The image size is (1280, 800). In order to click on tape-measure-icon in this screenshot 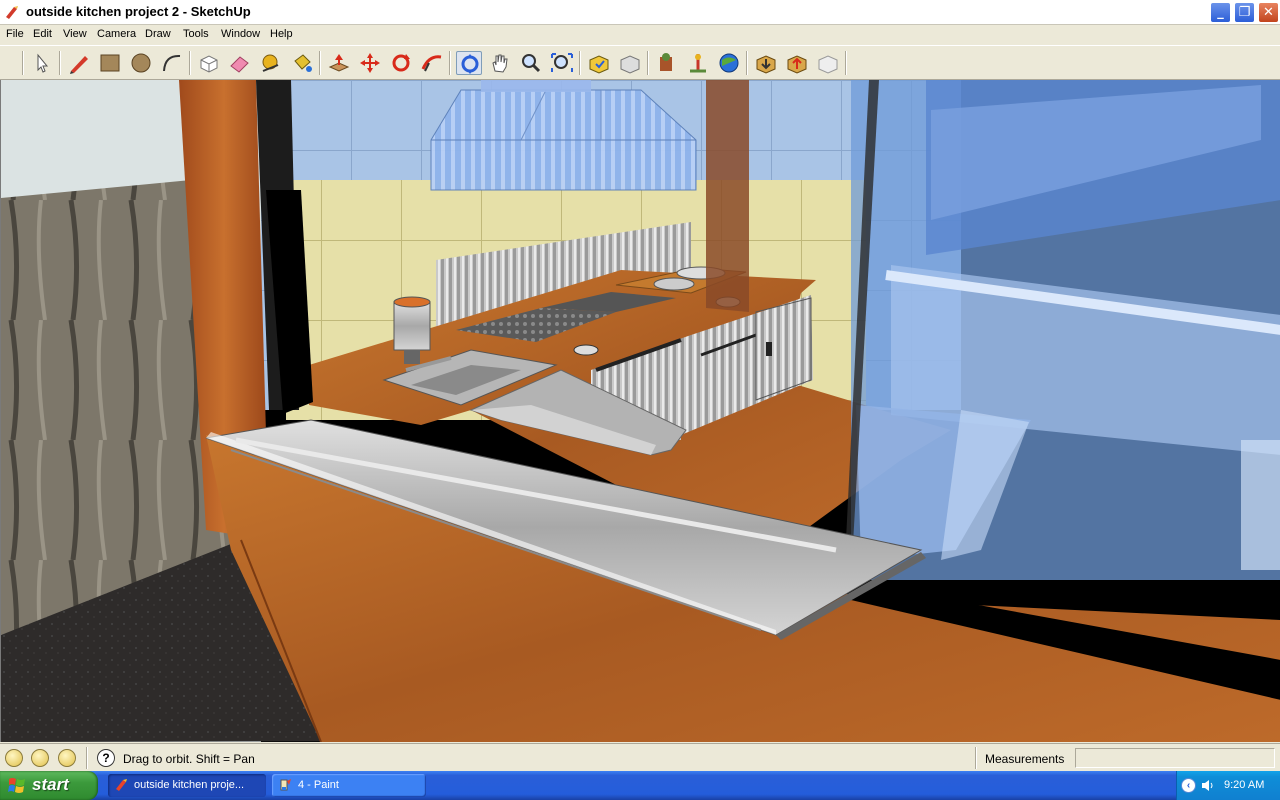, I will do `click(271, 63)`.